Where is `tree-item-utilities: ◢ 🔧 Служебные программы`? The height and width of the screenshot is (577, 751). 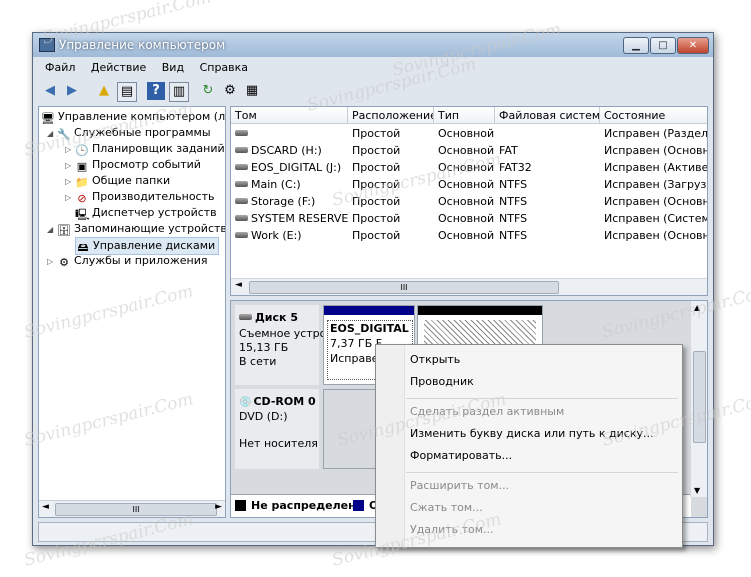 tree-item-utilities: ◢ 🔧 Служебные программы is located at coordinates (129, 133).